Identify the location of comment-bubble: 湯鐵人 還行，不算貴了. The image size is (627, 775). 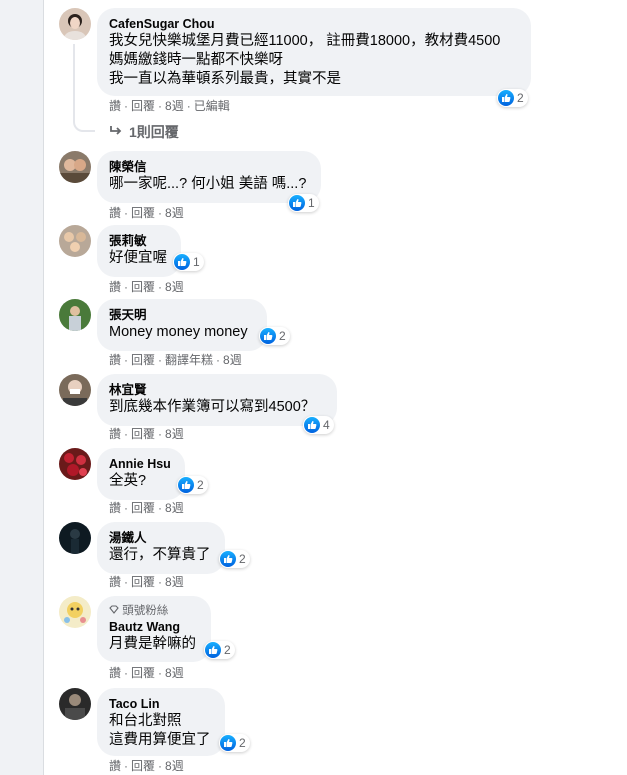
(161, 548).